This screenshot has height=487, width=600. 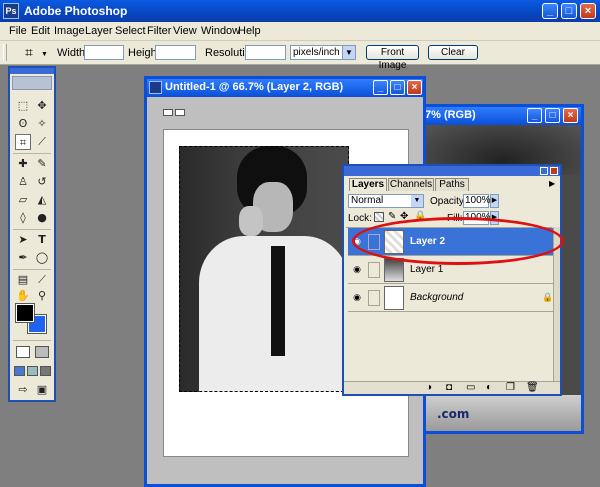 I want to click on height-input, so click(x=175, y=52).